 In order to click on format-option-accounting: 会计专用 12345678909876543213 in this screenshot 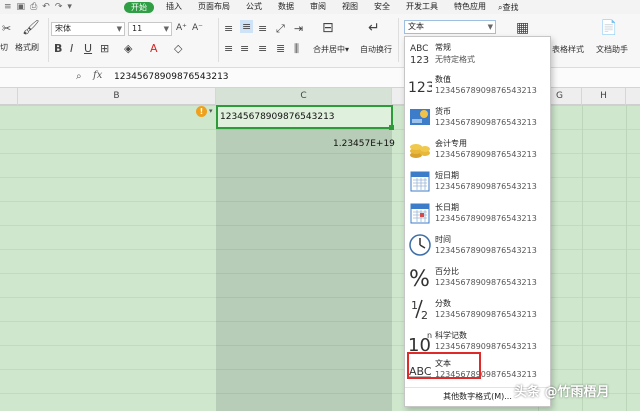, I will do `click(477, 150)`.